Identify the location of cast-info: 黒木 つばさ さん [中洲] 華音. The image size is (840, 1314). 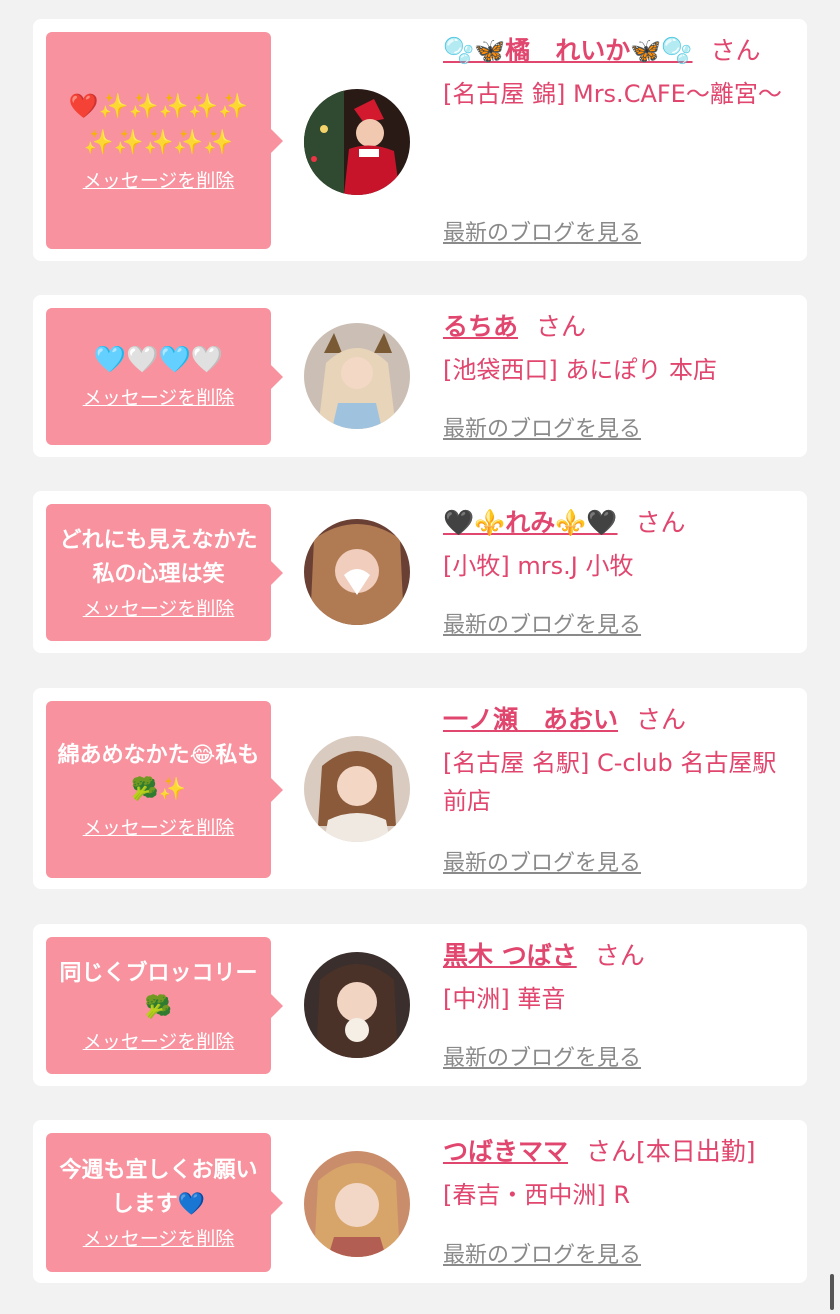
(618, 977).